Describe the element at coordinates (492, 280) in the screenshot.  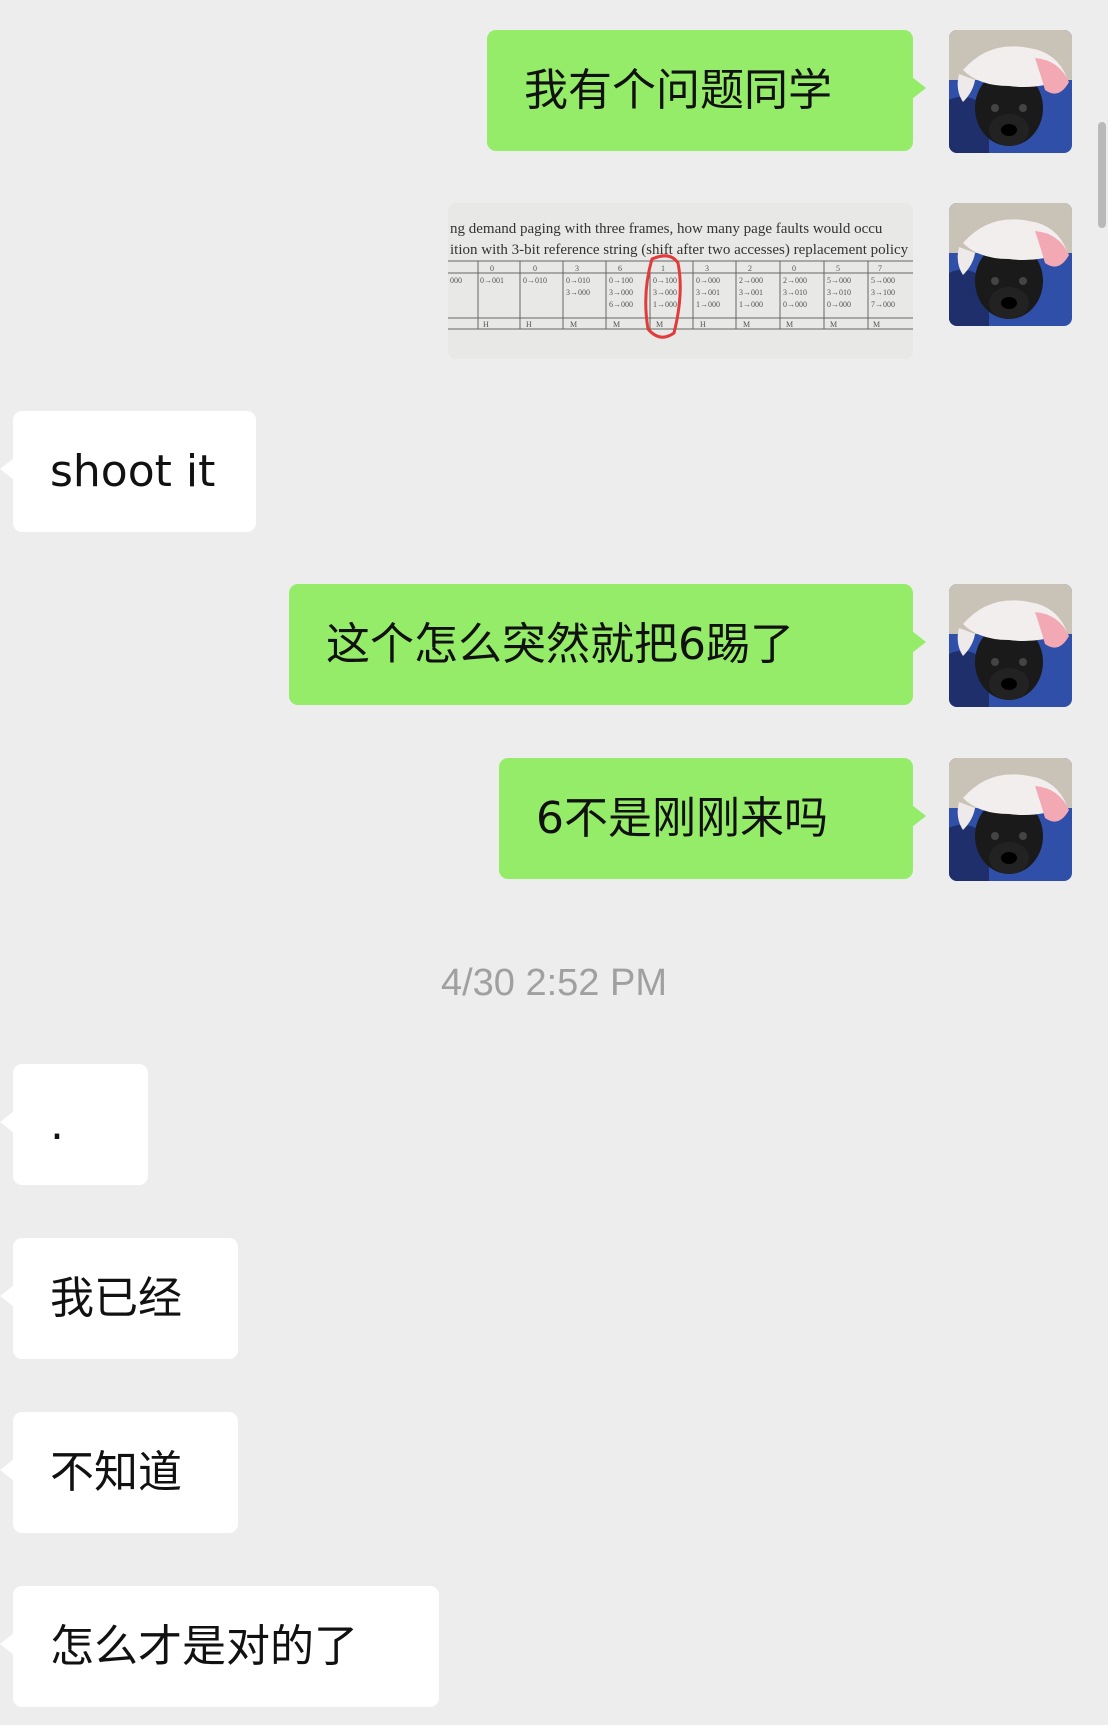
I see `svg-text: 0→001` at that location.